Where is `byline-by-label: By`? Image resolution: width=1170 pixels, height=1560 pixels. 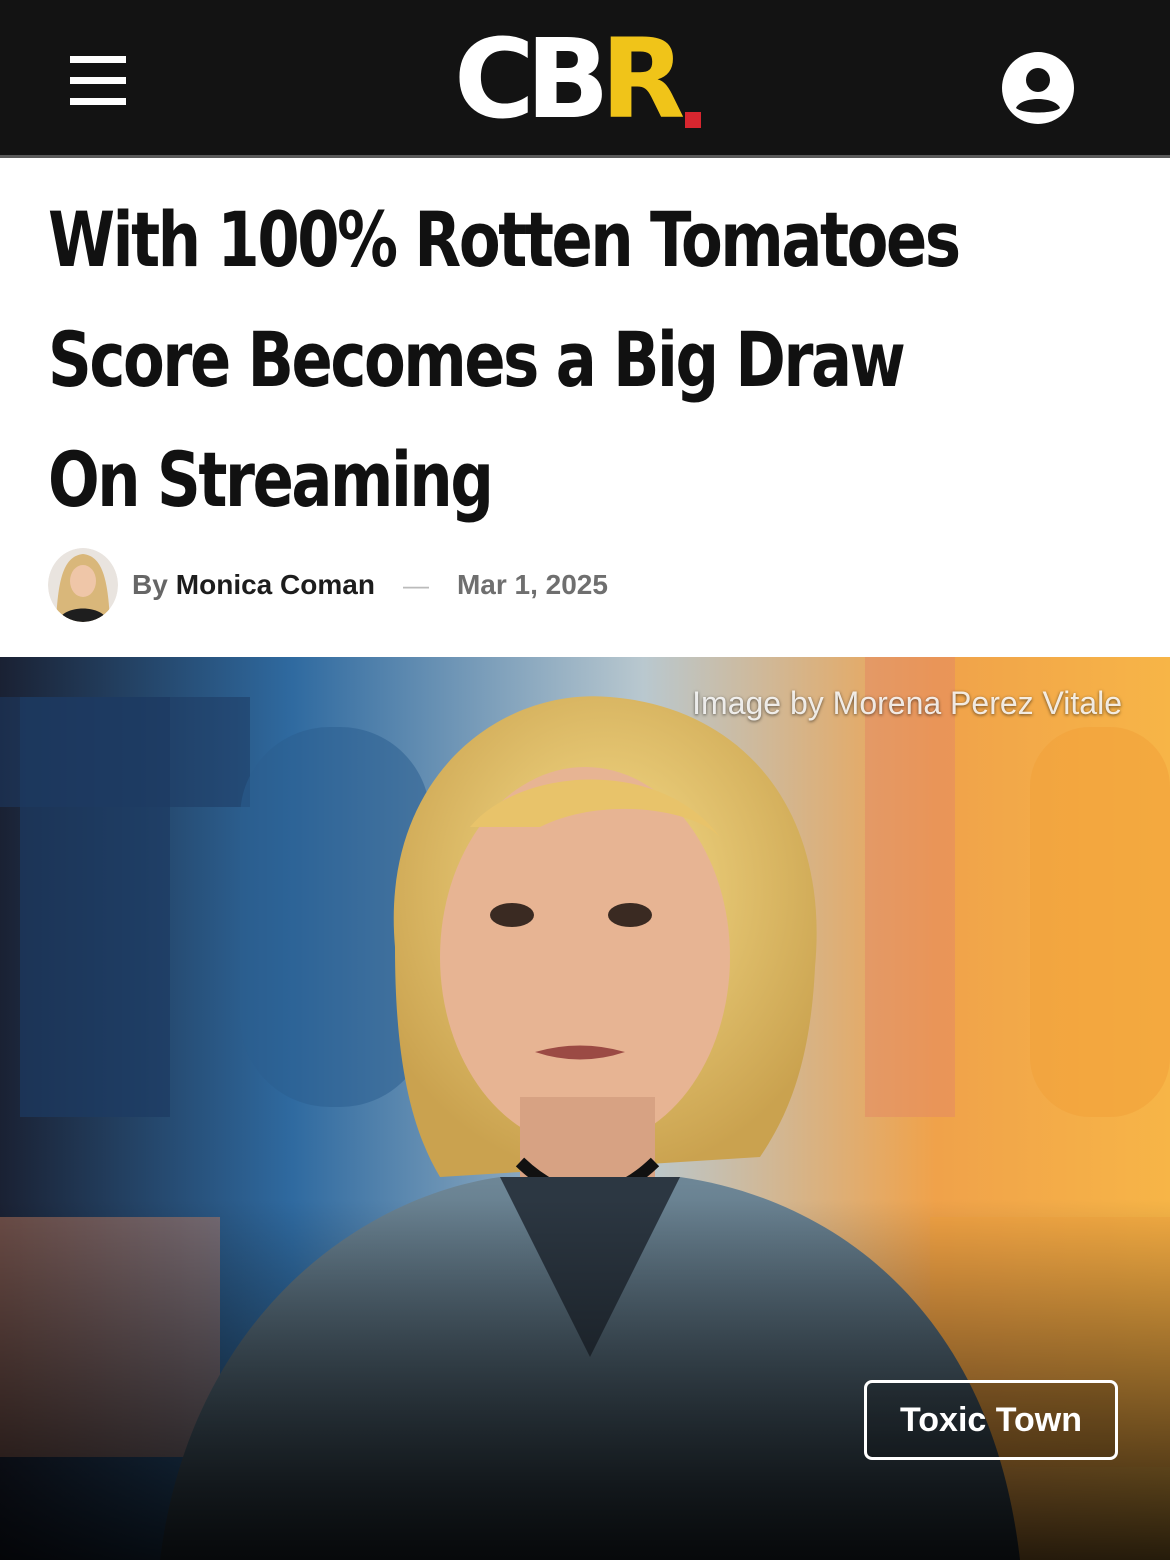
byline-by-label: By is located at coordinates (150, 584).